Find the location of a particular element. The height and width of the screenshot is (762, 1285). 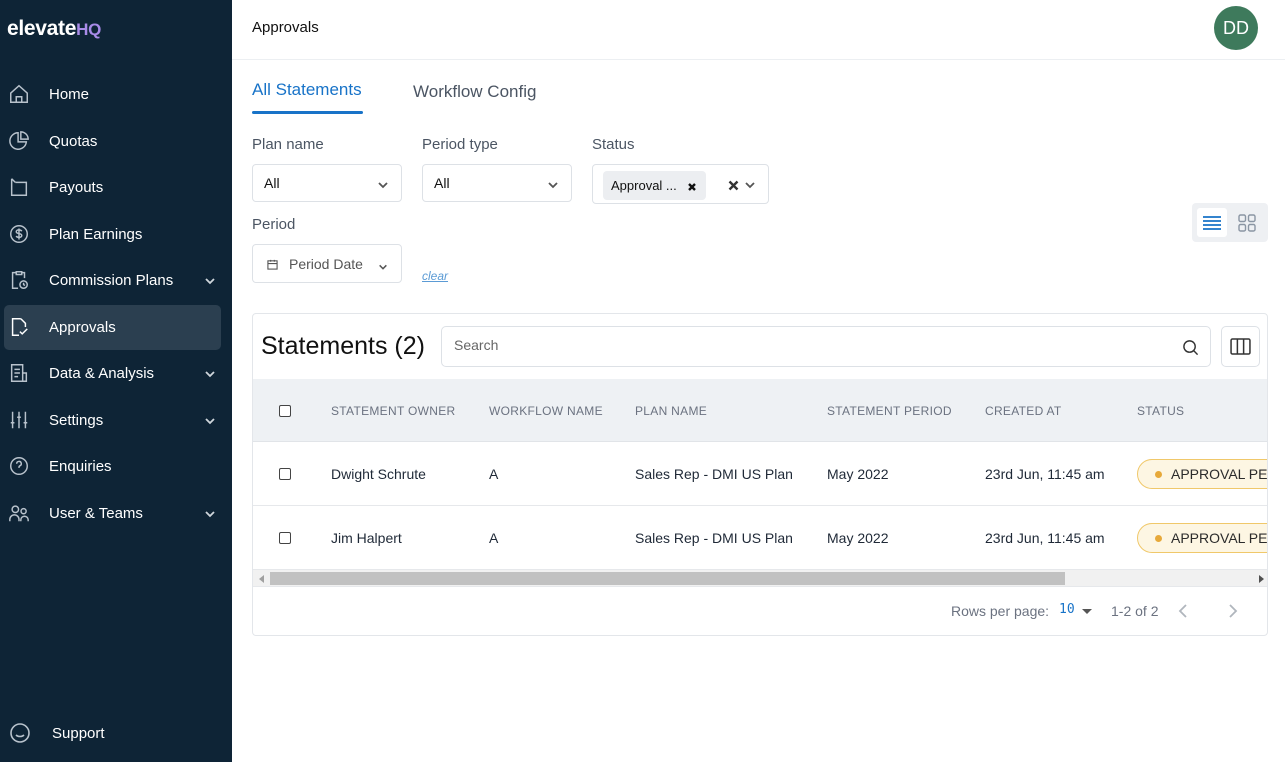

question-circle-icon is located at coordinates (19, 466).